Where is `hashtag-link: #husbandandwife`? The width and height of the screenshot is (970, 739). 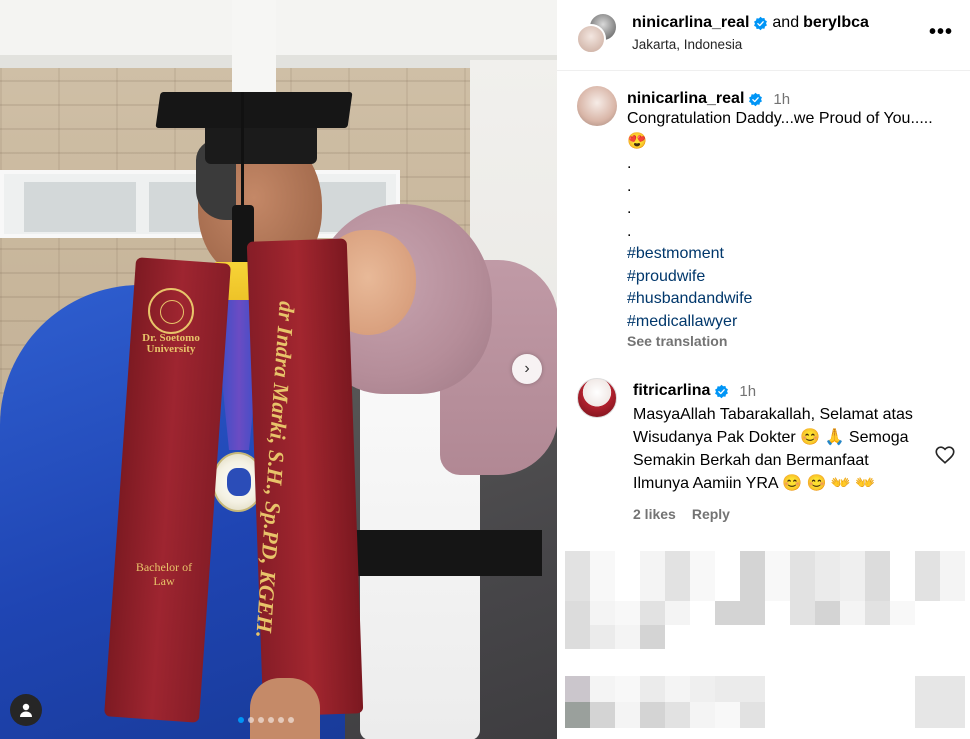
hashtag-link: #husbandandwife is located at coordinates (797, 299).